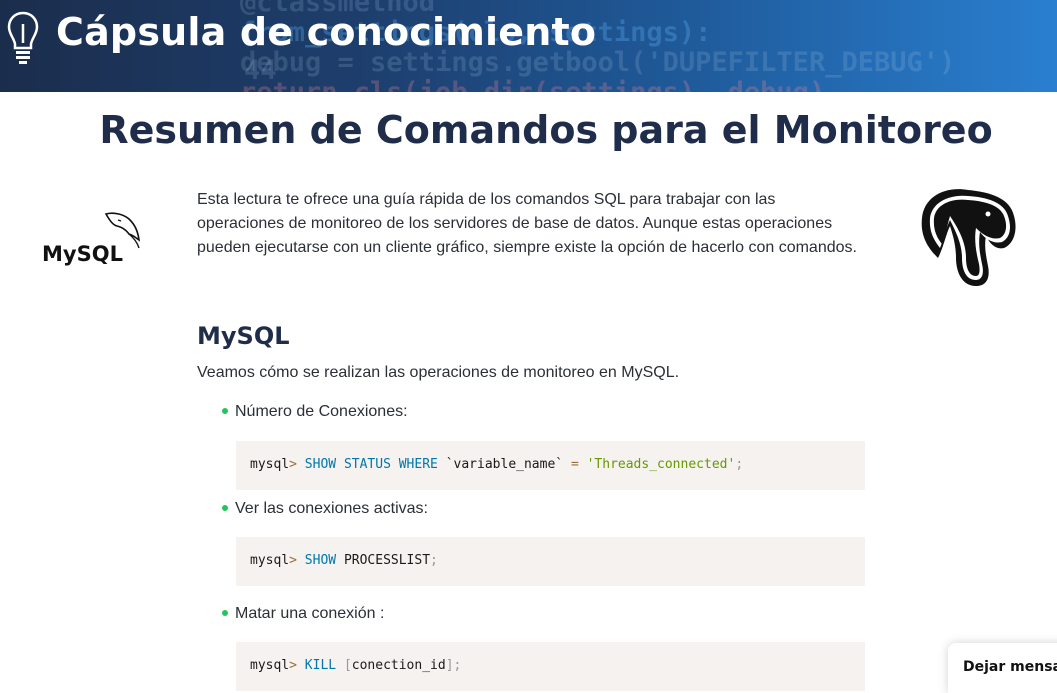  I want to click on code-line: mysql> SHOW PROCESSLIST;, so click(344, 560).